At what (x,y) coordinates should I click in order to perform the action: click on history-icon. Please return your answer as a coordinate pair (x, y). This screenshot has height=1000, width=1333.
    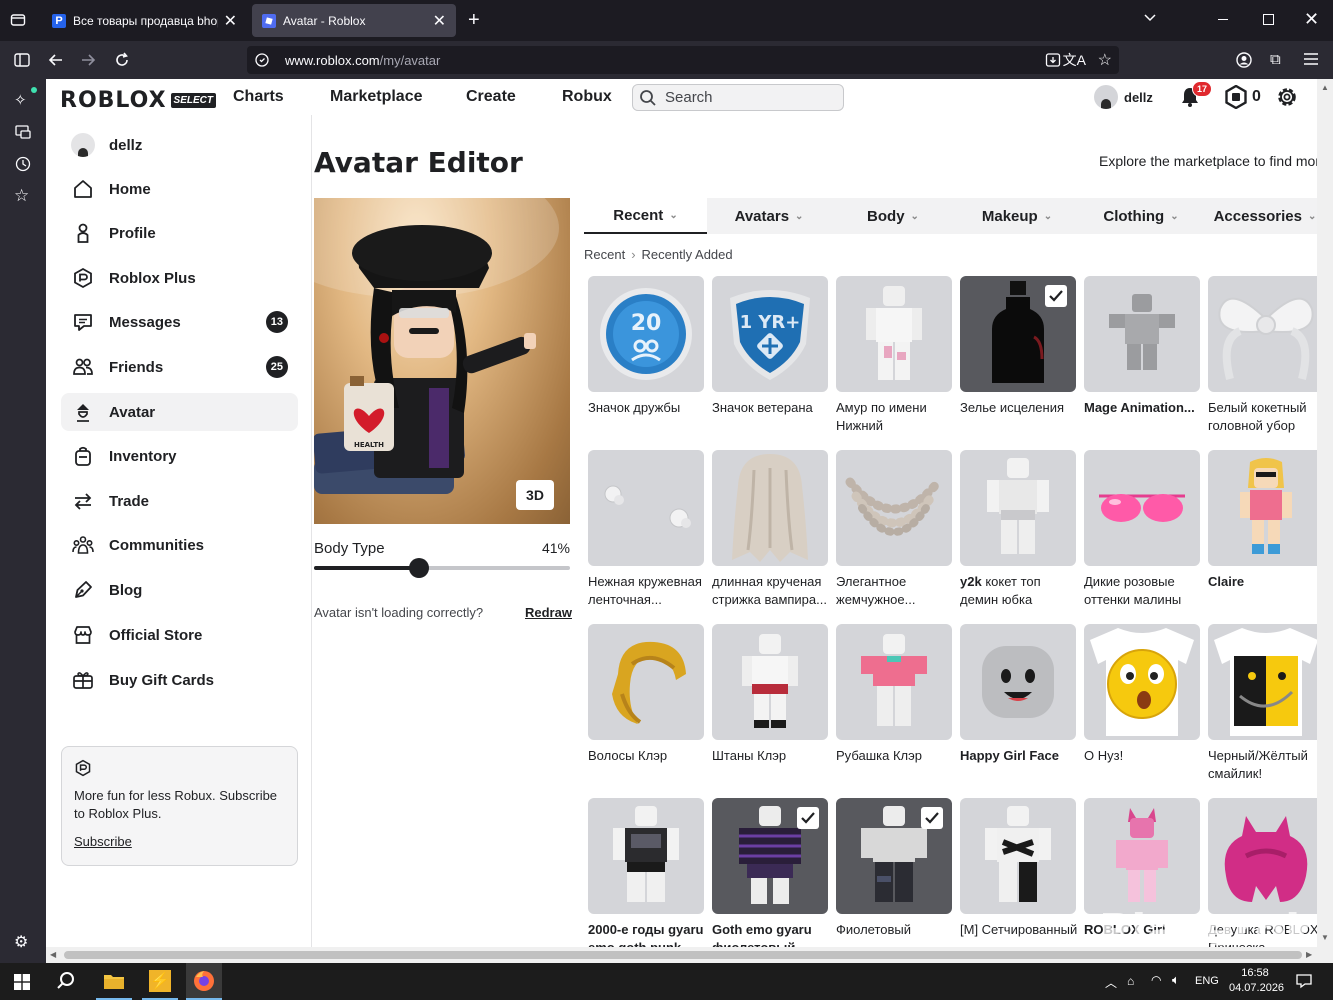
    Looking at the image, I should click on (23, 164).